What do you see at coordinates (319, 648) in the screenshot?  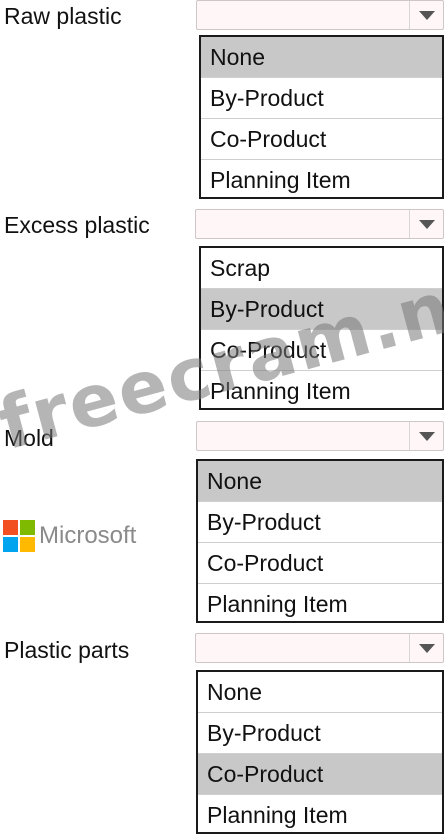 I see `dropdown-plastic-parts` at bounding box center [319, 648].